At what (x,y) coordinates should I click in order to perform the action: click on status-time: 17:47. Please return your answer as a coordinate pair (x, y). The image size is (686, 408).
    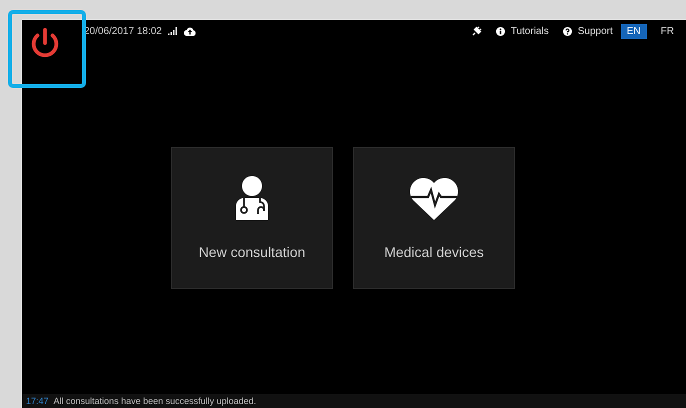
    Looking at the image, I should click on (37, 401).